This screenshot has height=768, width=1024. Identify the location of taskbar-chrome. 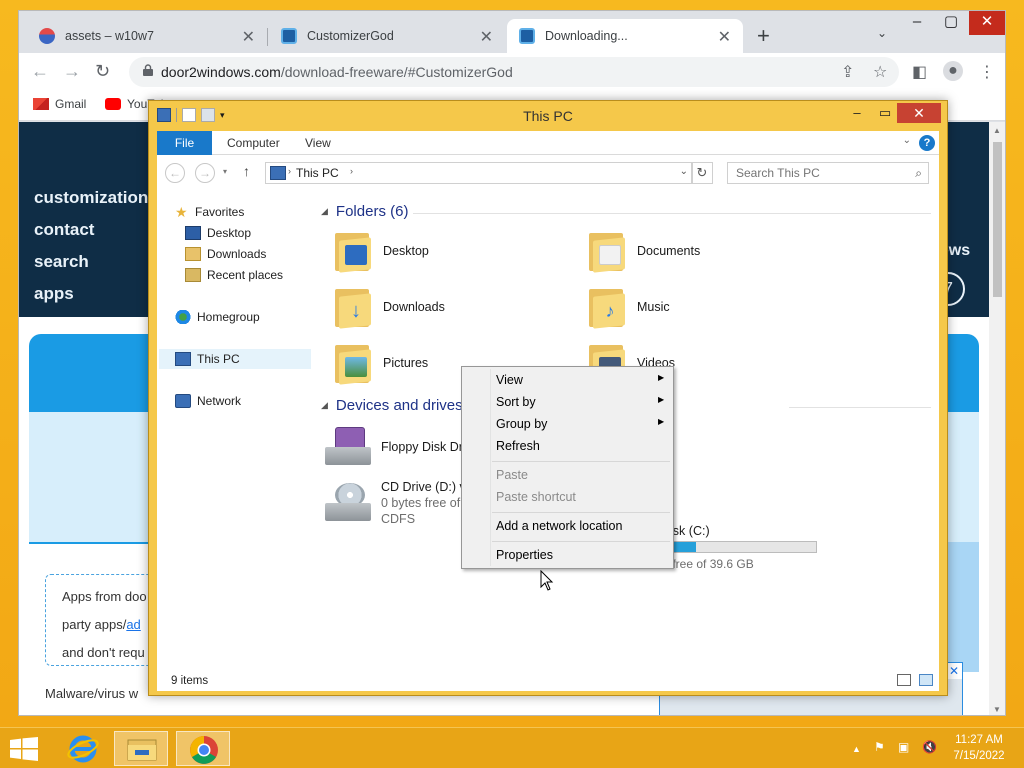
(203, 748).